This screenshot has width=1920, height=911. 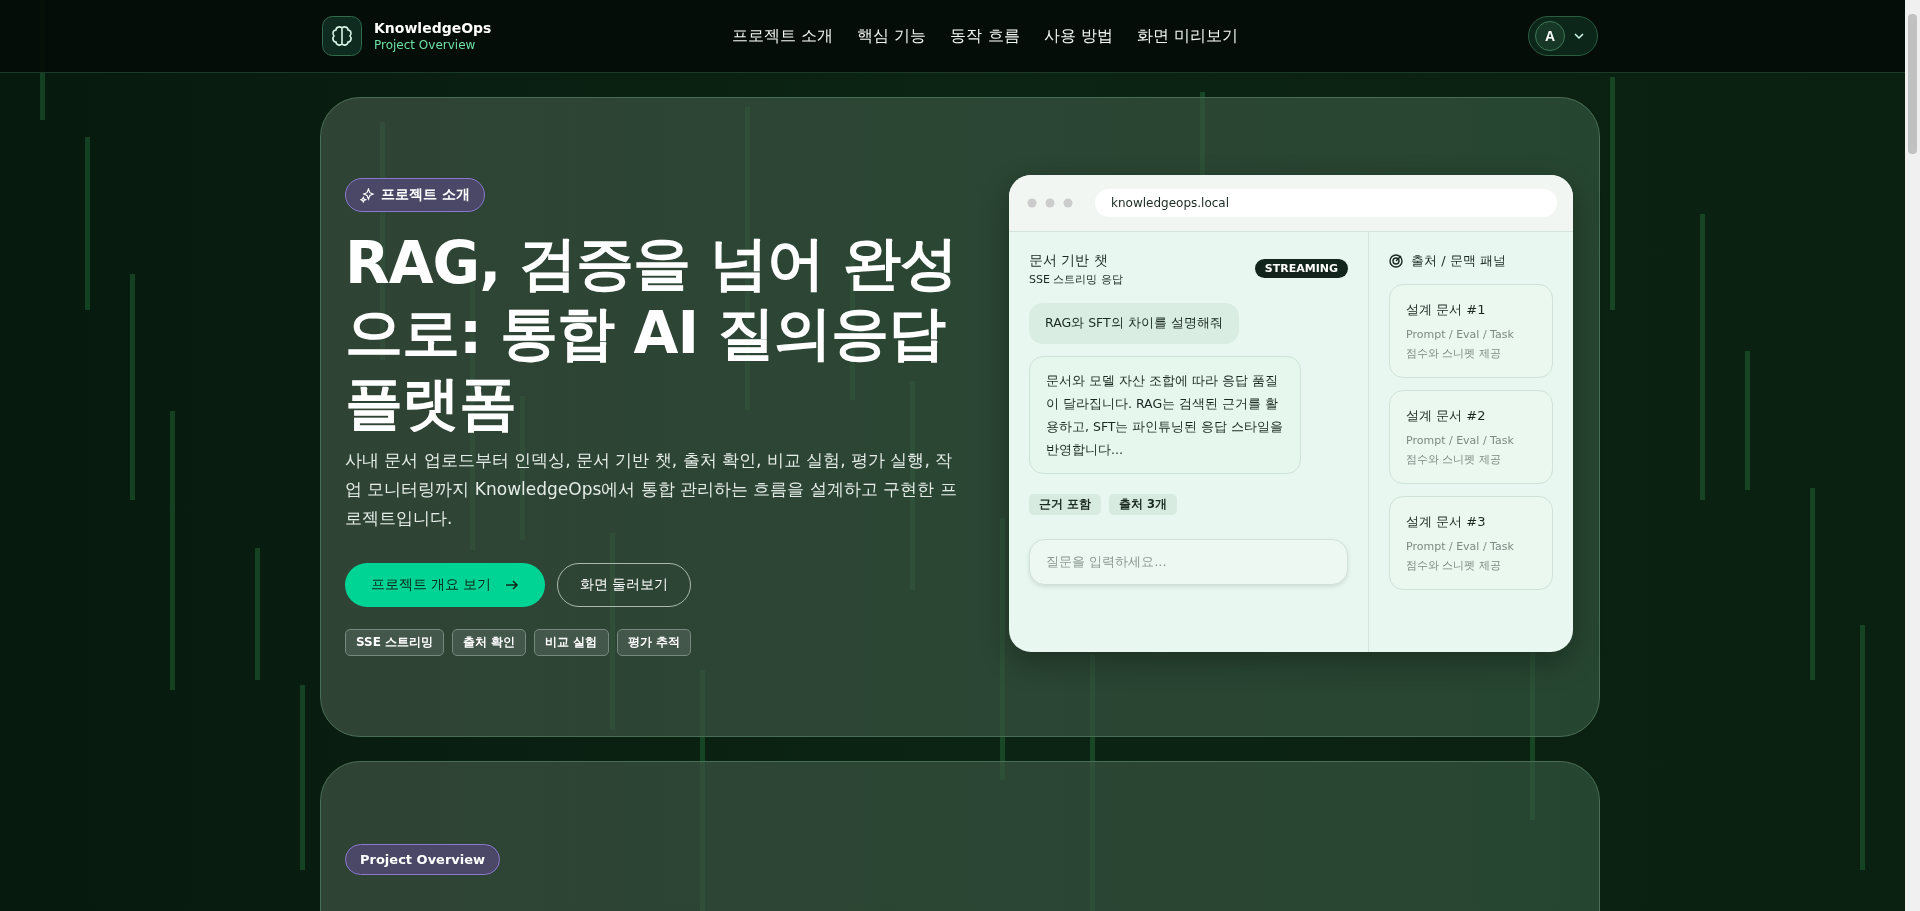 I want to click on status-badge: STREAMING, so click(x=1301, y=268).